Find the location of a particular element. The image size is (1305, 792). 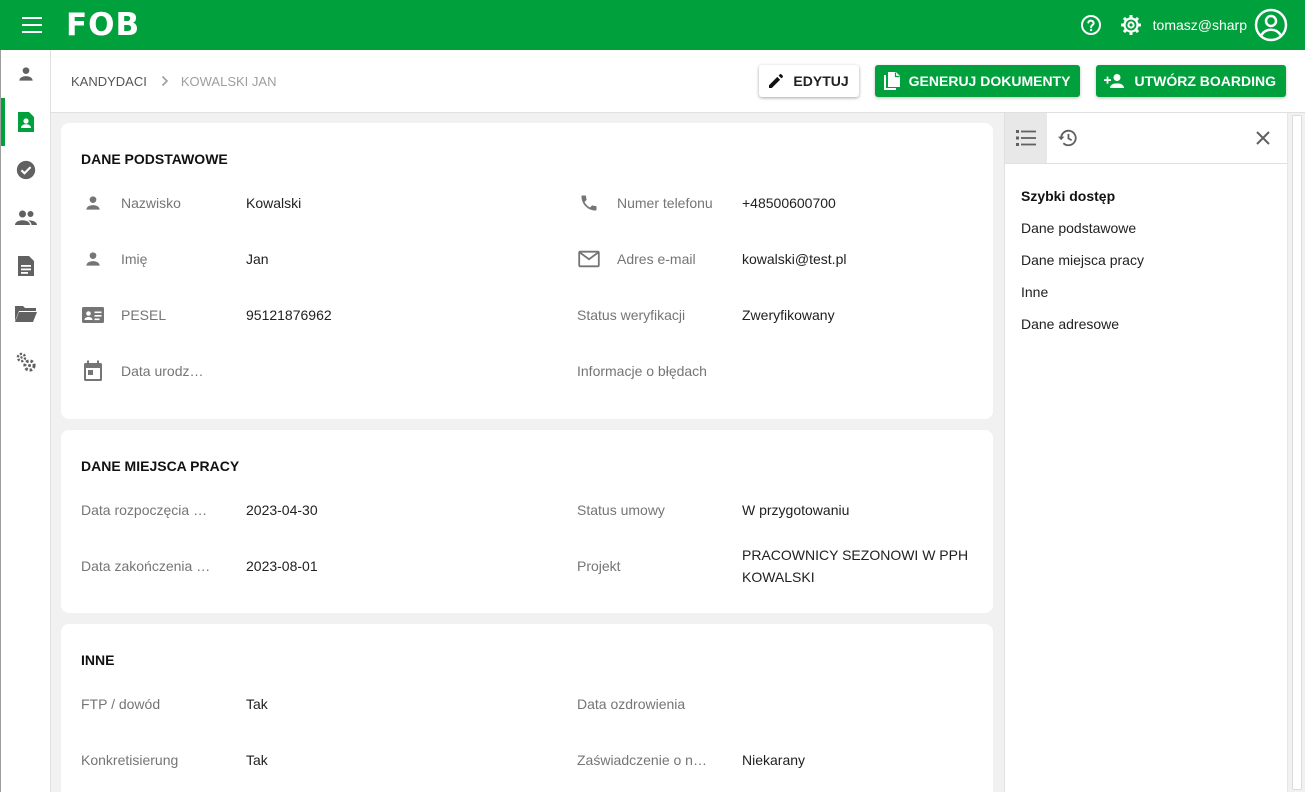

sidebar-item-approvals is located at coordinates (26, 170).